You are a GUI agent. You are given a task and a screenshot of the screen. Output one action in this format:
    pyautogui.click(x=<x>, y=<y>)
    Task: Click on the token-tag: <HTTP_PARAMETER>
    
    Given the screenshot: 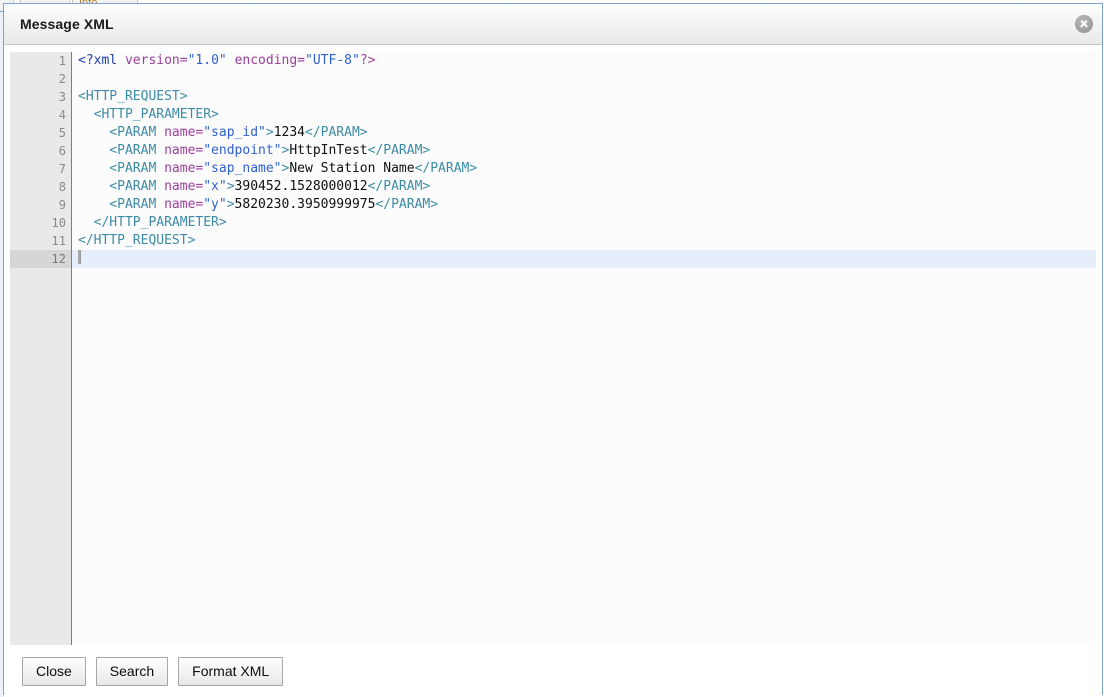 What is the action you would take?
    pyautogui.click(x=148, y=114)
    